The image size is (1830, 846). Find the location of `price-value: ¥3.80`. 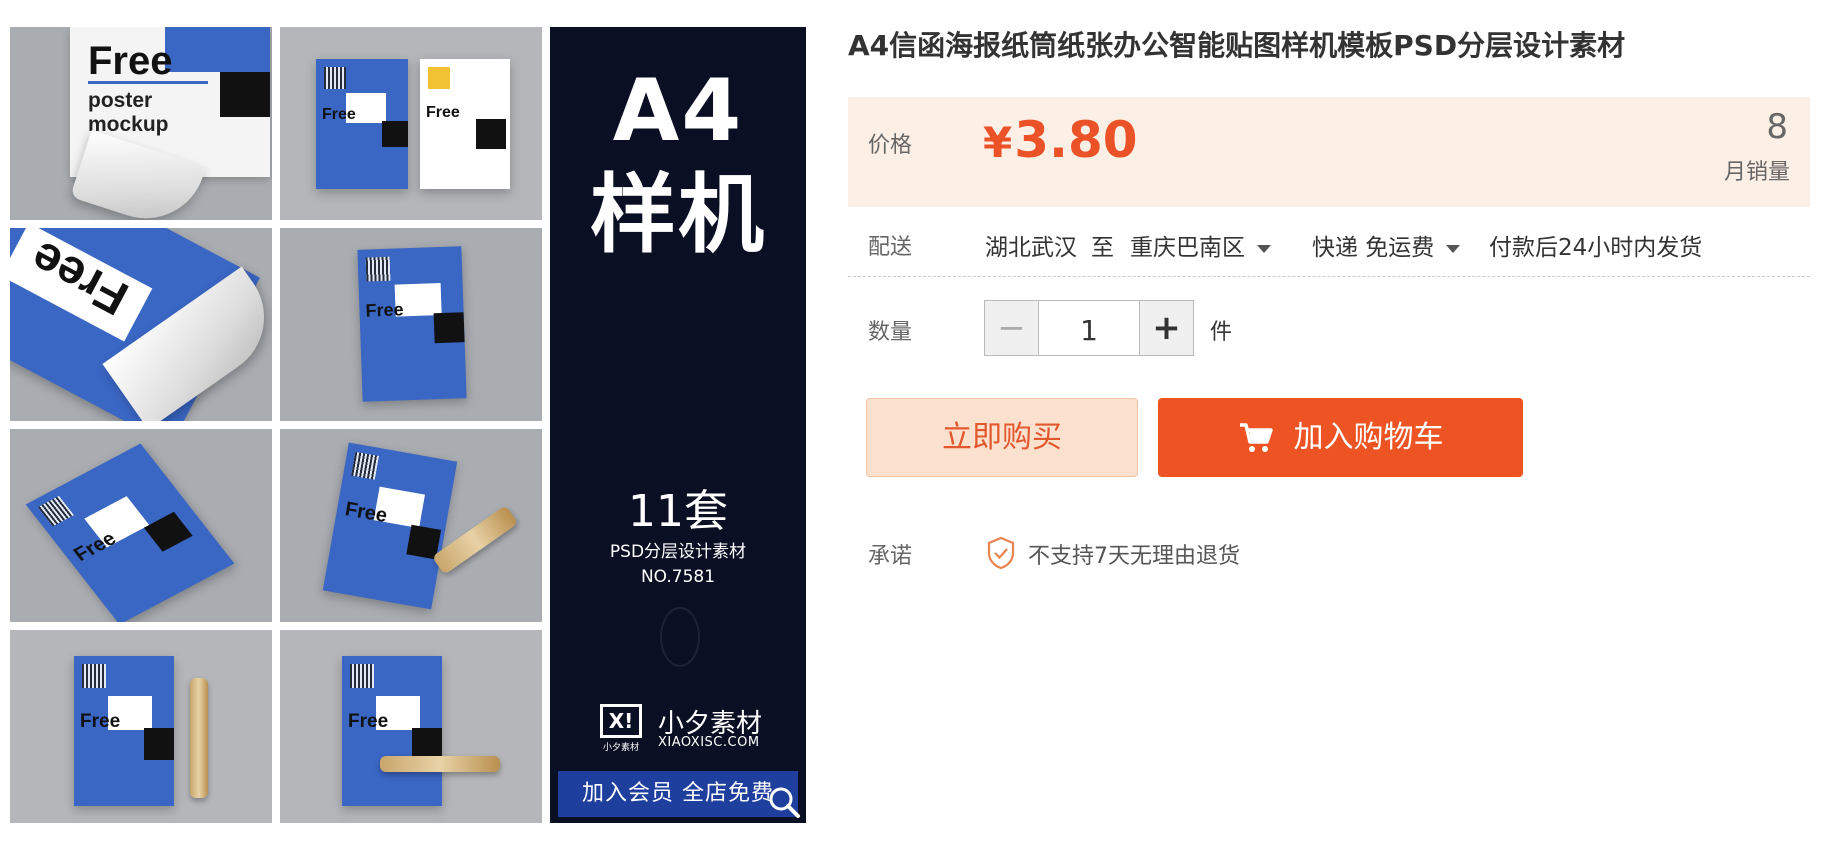

price-value: ¥3.80 is located at coordinates (1060, 140).